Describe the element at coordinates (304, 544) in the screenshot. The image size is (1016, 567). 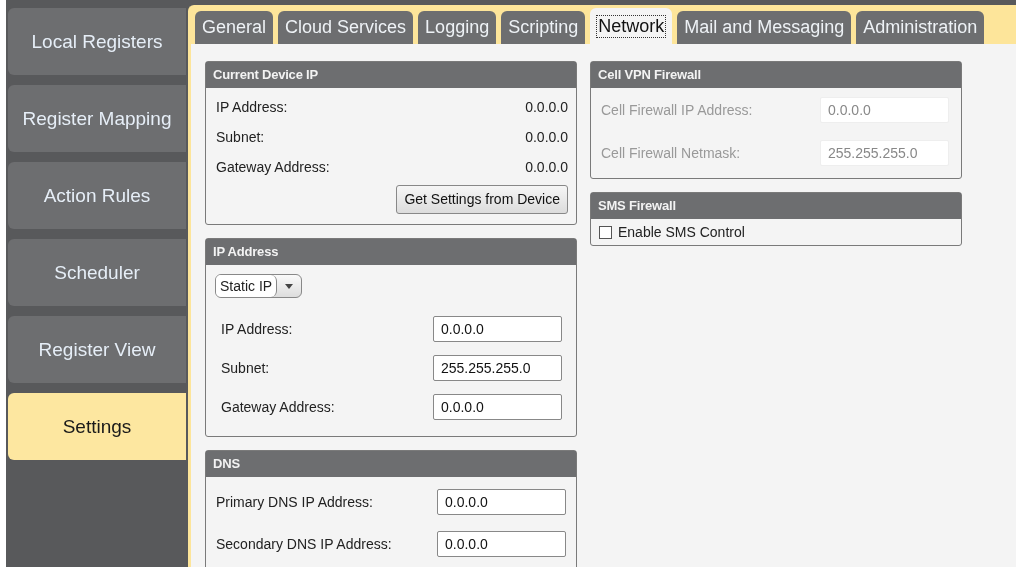
I see `field-label: Secondary DNS IP Address:` at that location.